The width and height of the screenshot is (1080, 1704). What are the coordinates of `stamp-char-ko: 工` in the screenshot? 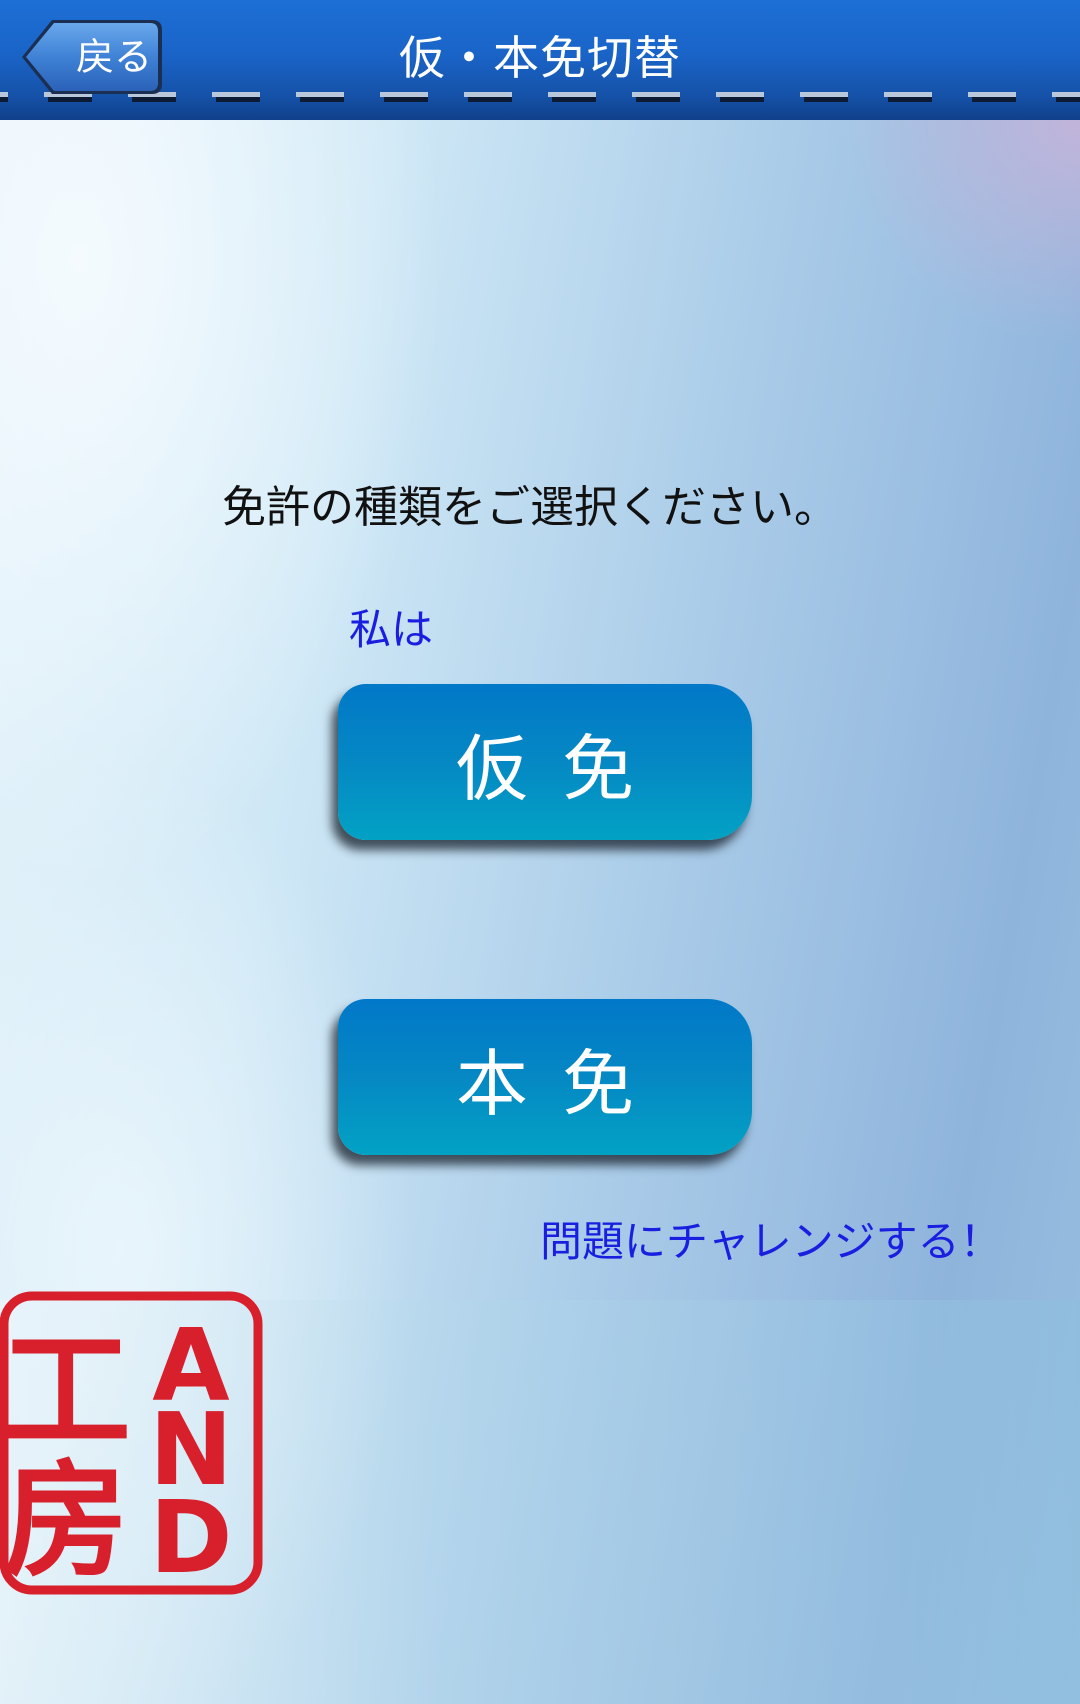 It's located at (66, 1391).